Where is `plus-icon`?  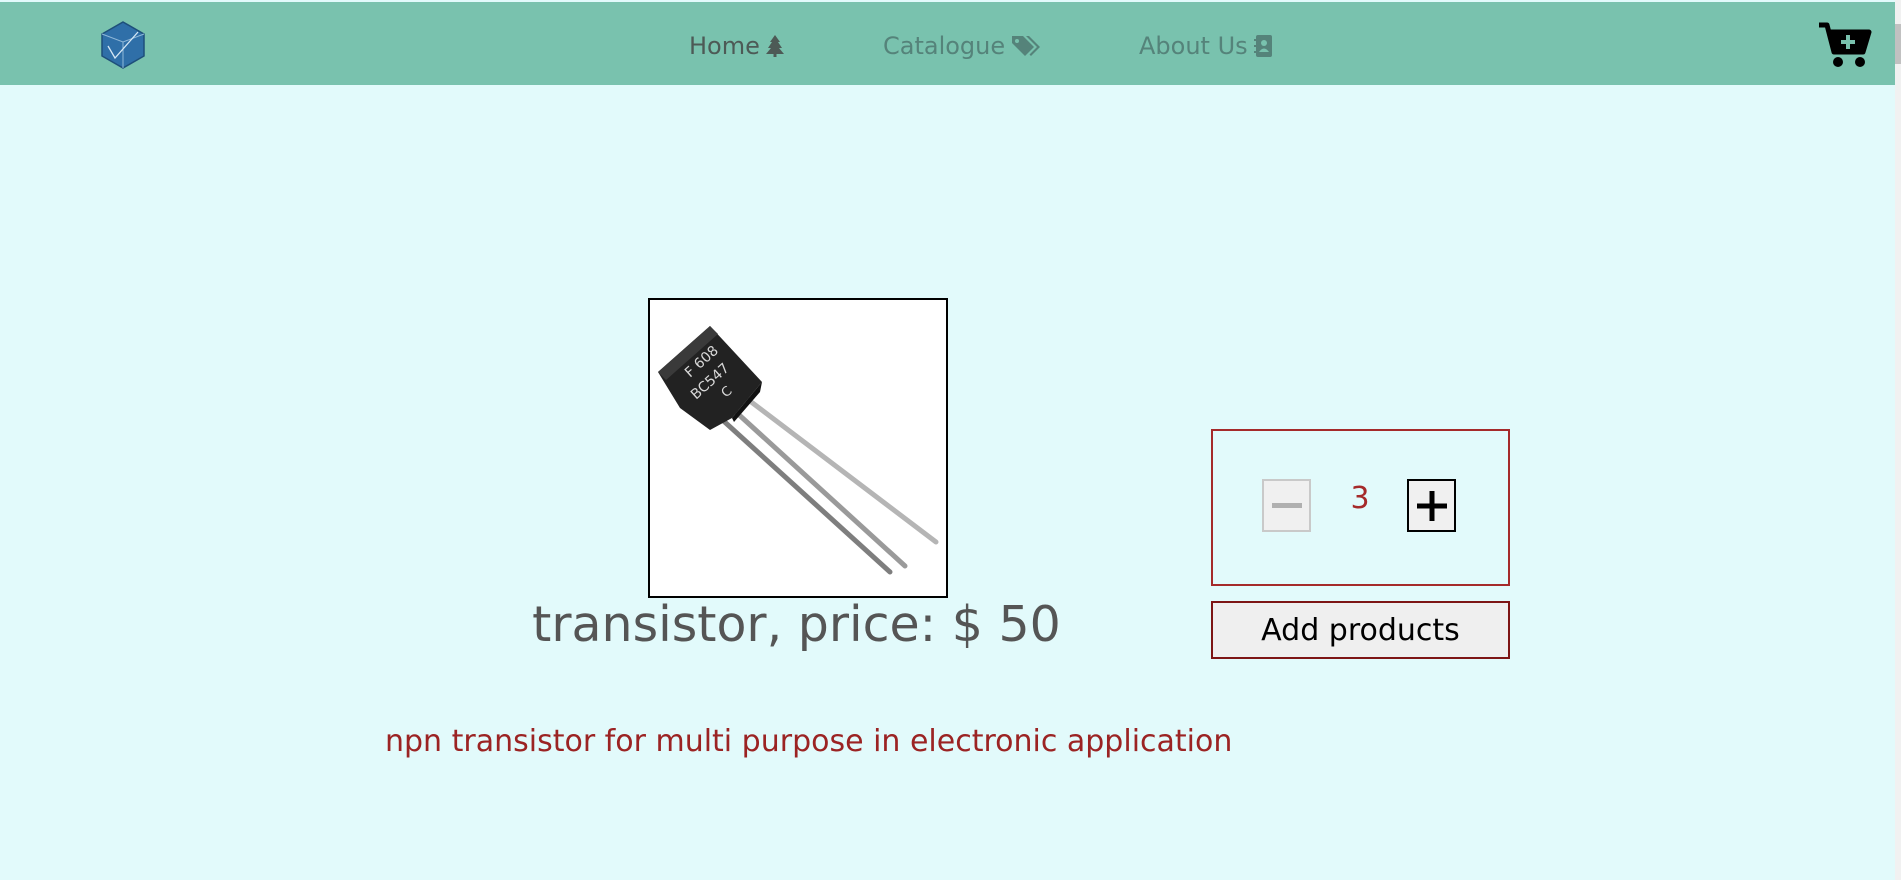
plus-icon is located at coordinates (1431, 505).